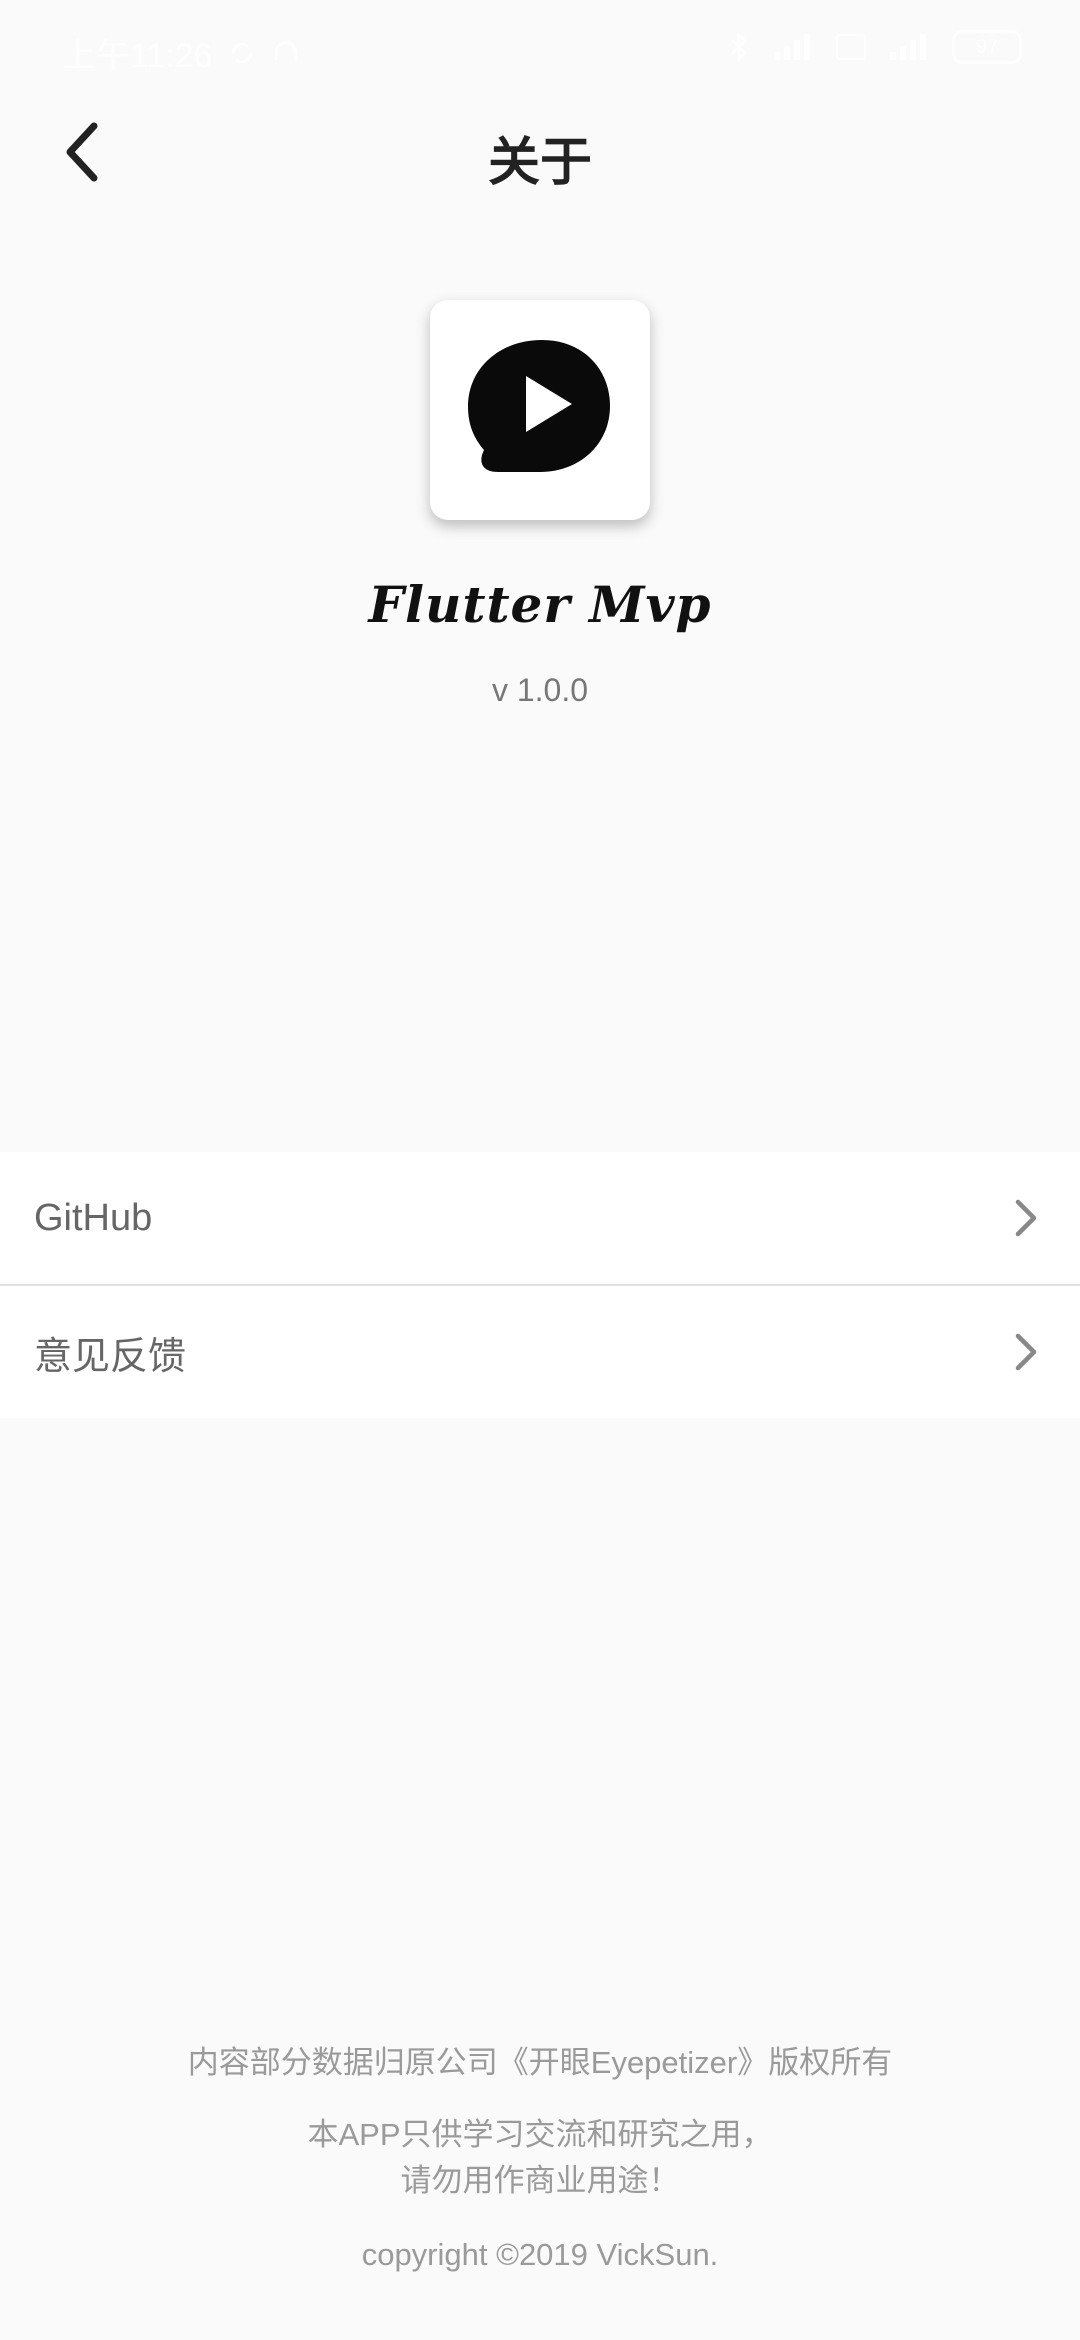 The height and width of the screenshot is (2340, 1080). I want to click on menu-item-feedback: 意见反馈, so click(540, 1351).